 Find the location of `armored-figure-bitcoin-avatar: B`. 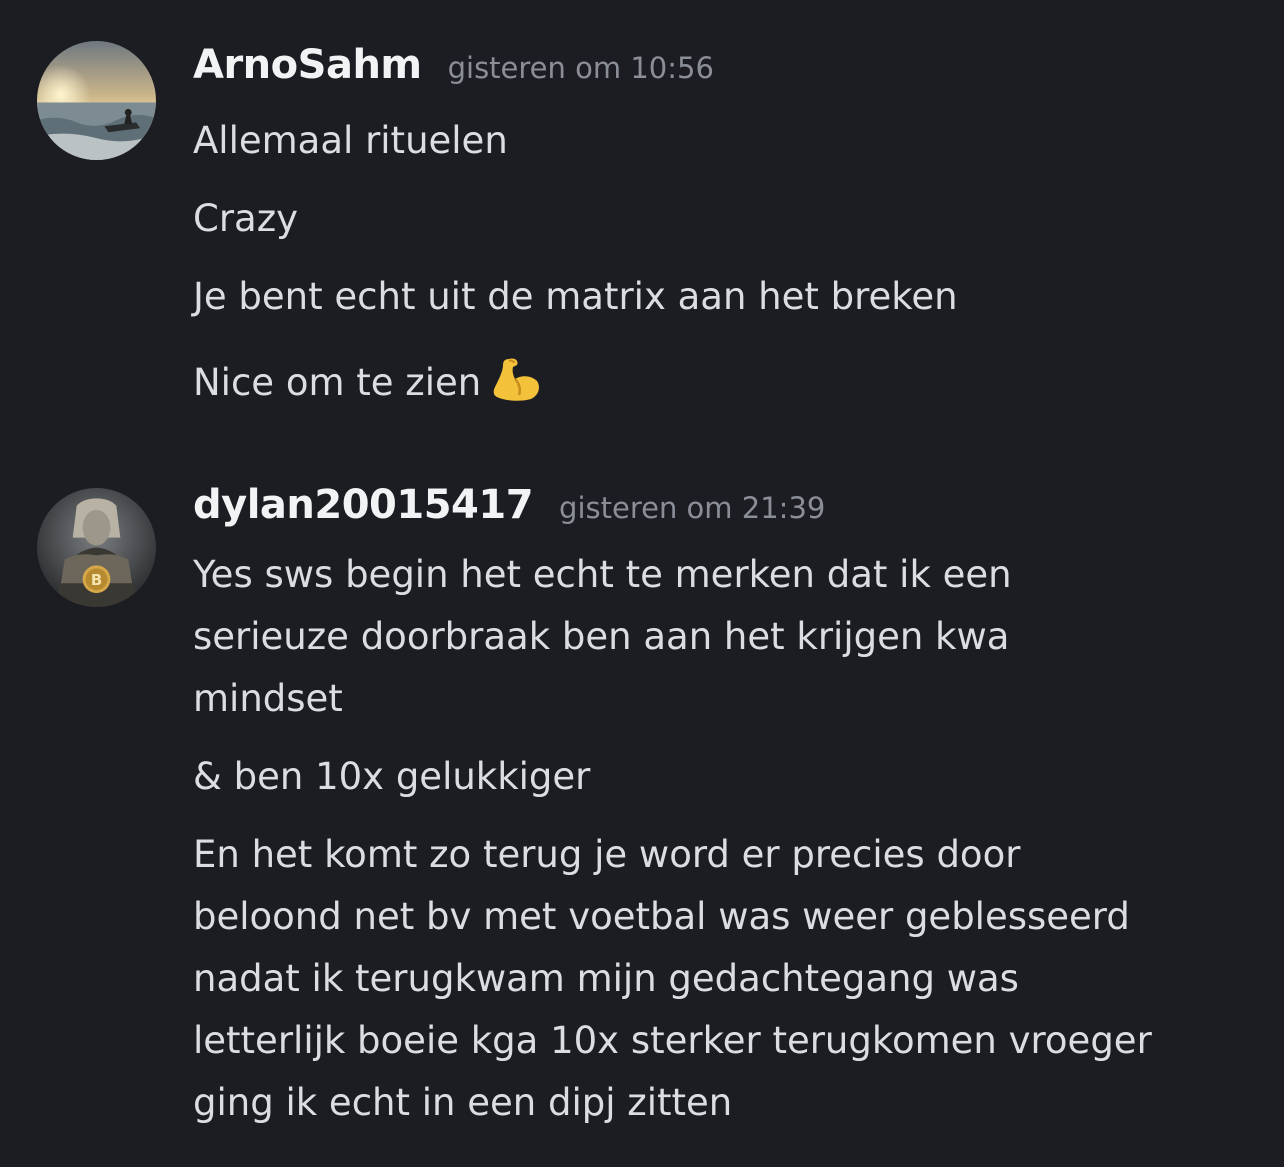

armored-figure-bitcoin-avatar: B is located at coordinates (96, 547).